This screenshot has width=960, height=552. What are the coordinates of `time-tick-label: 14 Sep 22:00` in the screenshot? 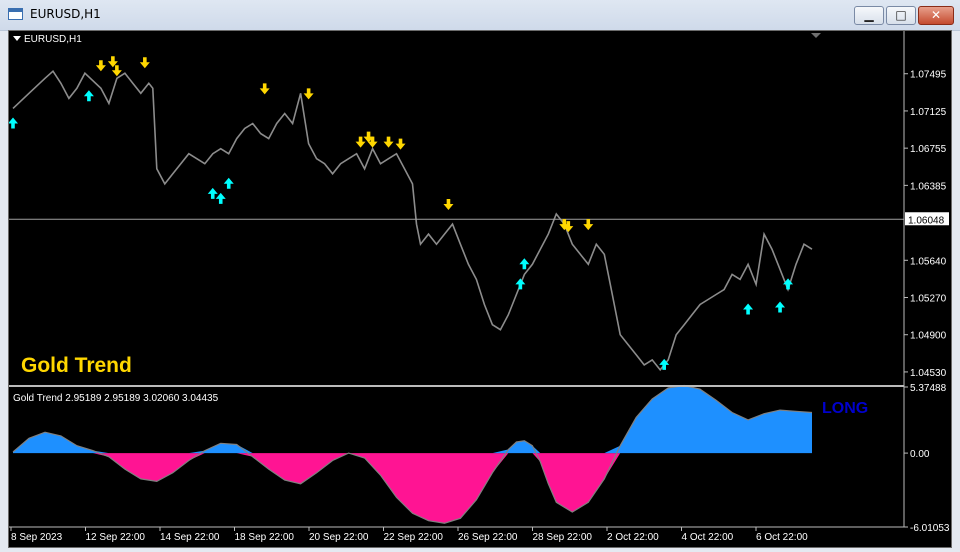 It's located at (190, 537).